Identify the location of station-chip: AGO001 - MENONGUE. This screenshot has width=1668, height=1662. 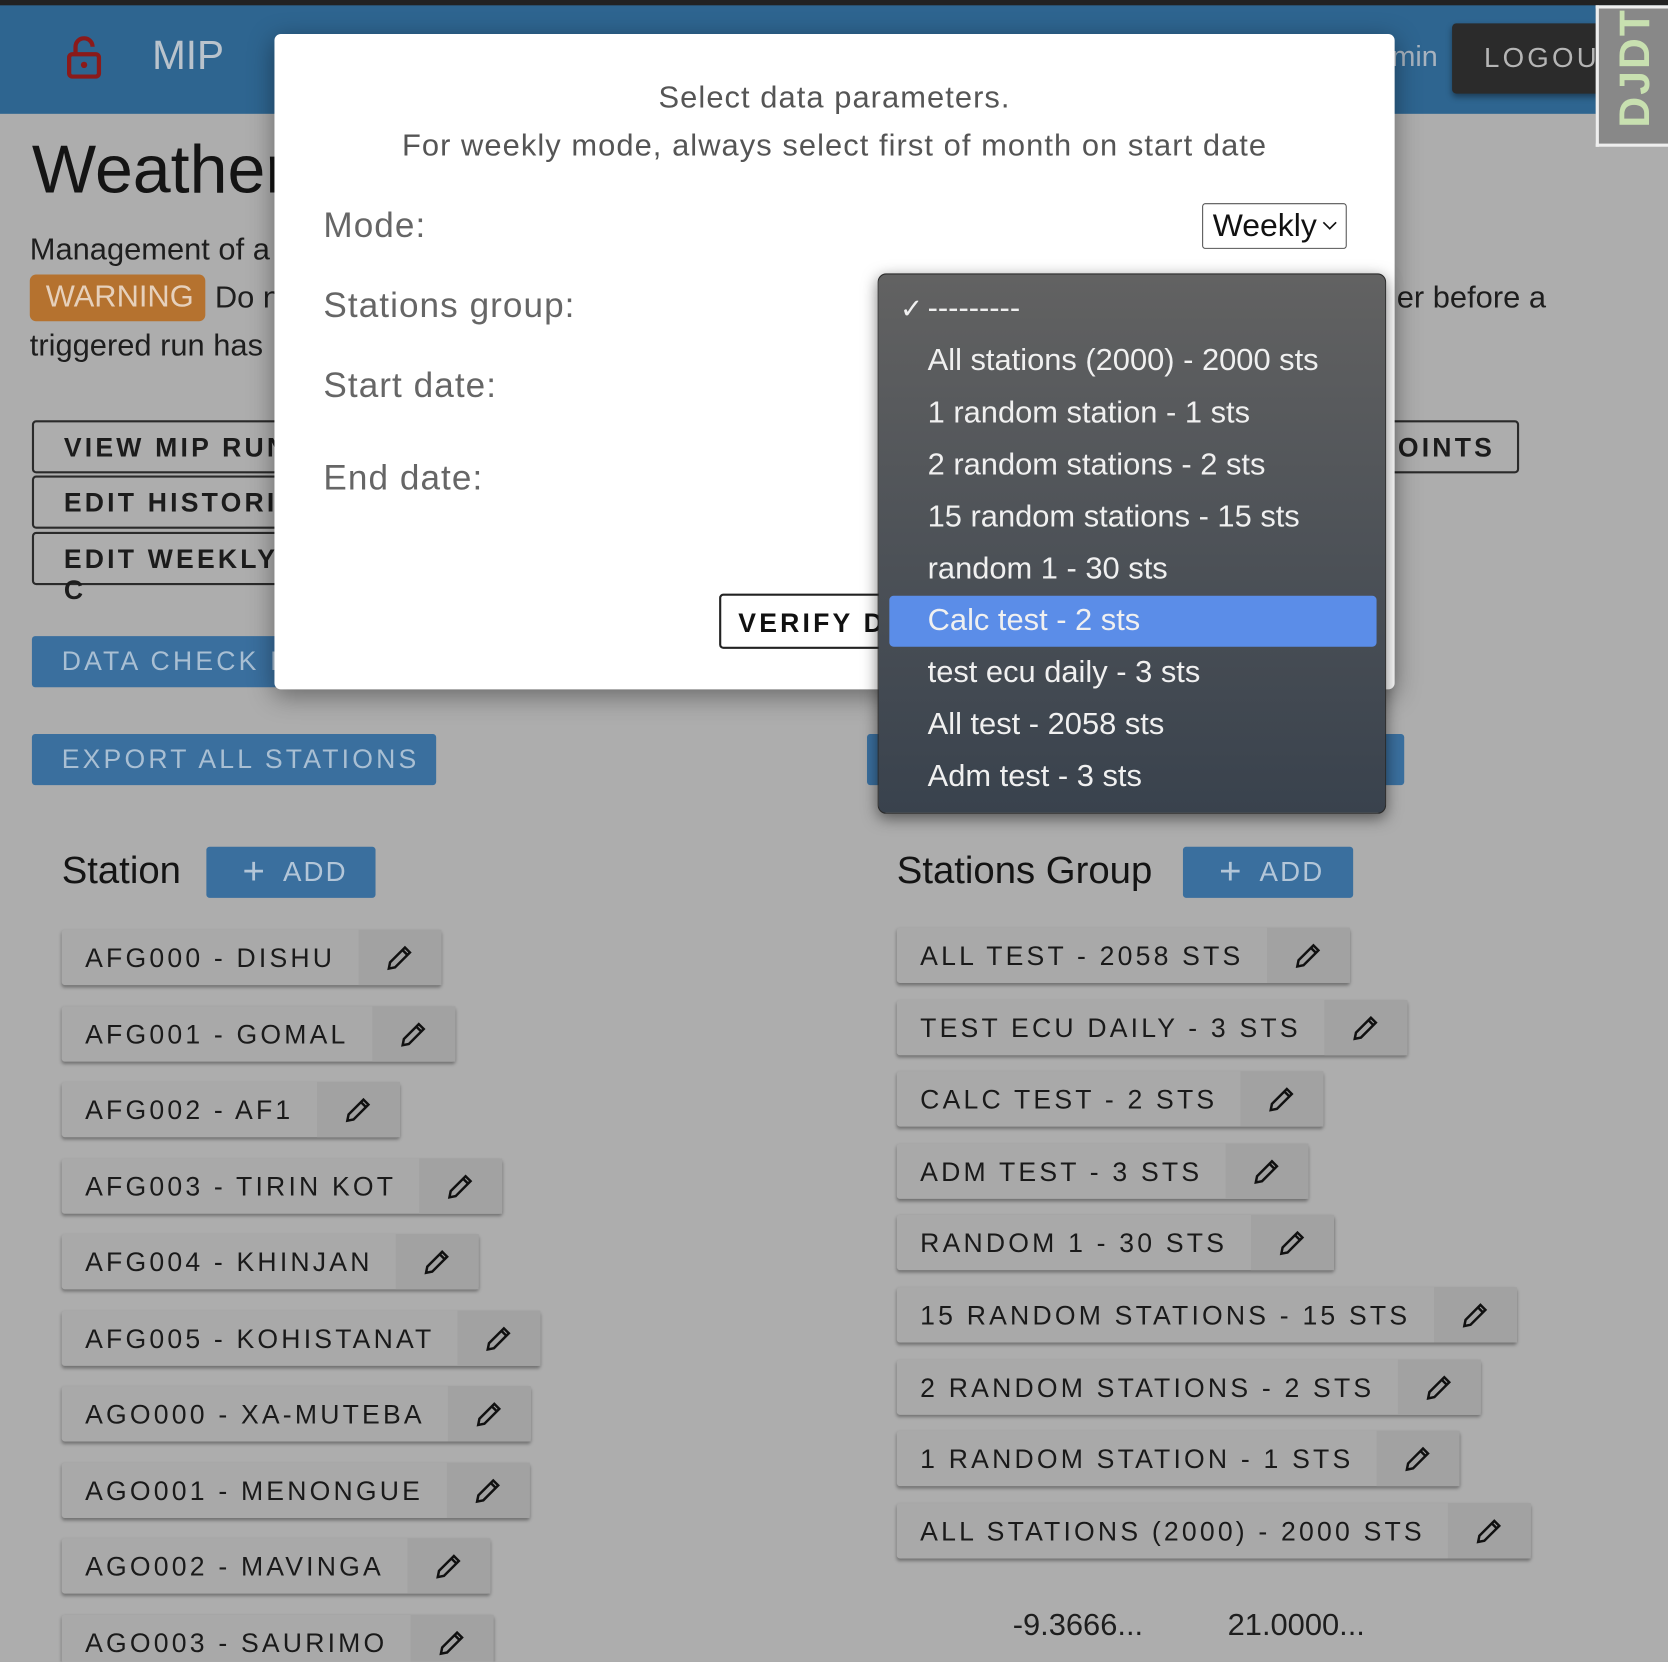
(295, 1490).